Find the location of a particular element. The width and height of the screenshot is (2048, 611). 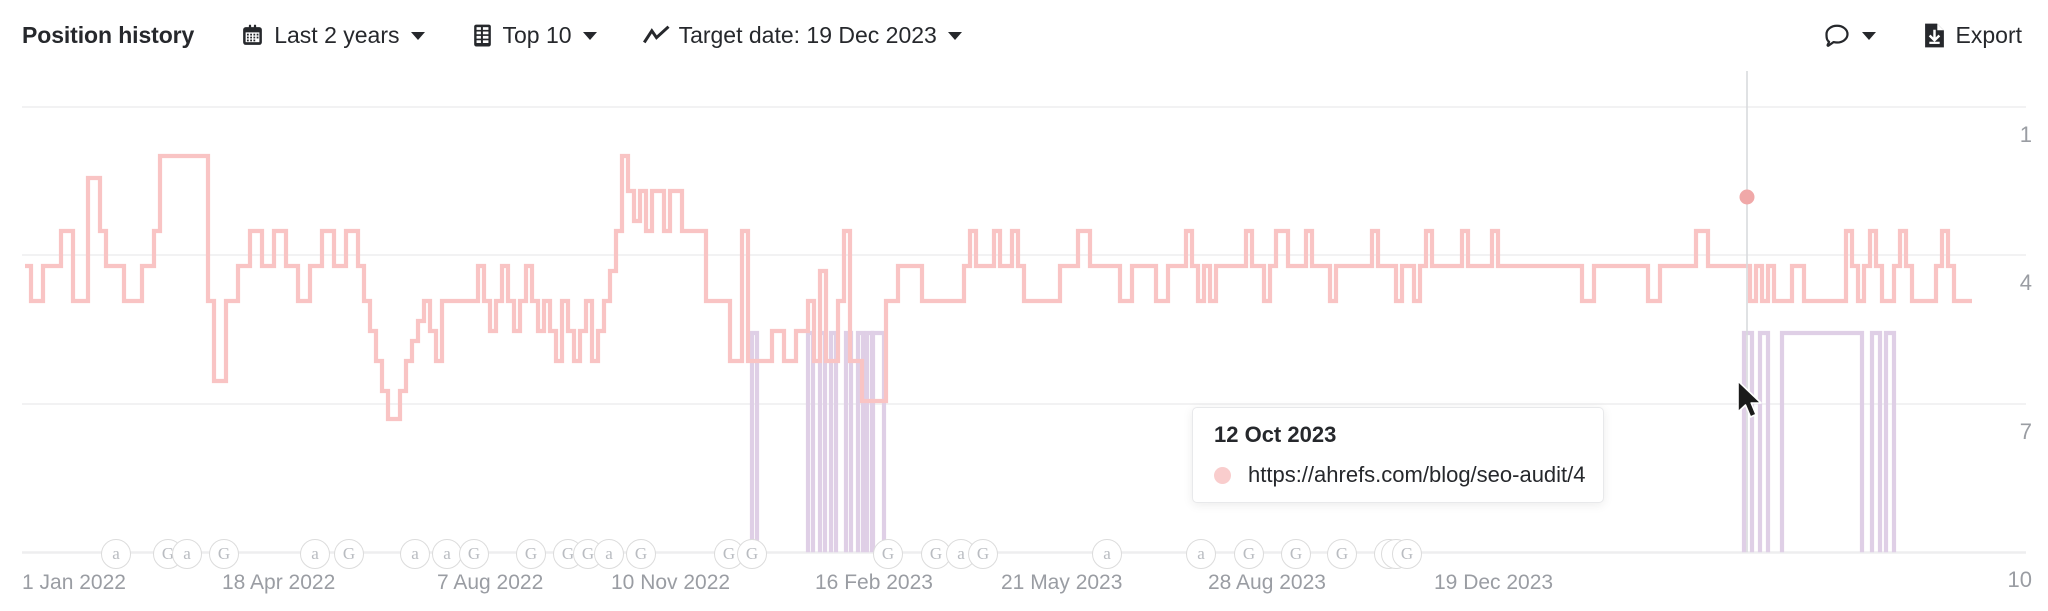

page-title: Position history is located at coordinates (108, 35).